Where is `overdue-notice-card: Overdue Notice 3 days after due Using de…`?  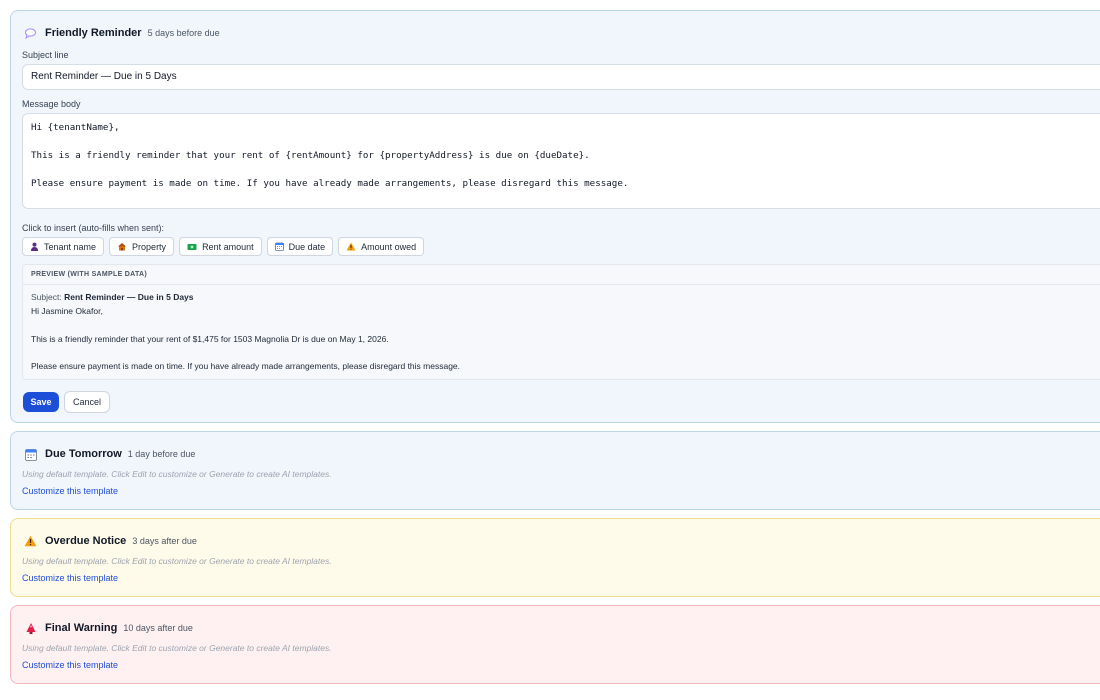
overdue-notice-card: Overdue Notice 3 days after due Using de… is located at coordinates (555, 557).